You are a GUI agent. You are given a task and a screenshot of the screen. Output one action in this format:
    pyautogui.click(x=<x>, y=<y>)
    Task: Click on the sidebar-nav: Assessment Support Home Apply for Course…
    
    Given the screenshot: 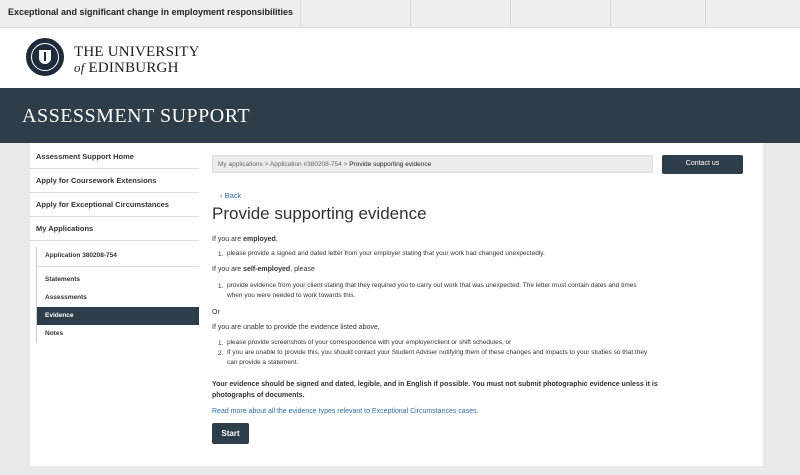 What is the action you would take?
    pyautogui.click(x=114, y=244)
    